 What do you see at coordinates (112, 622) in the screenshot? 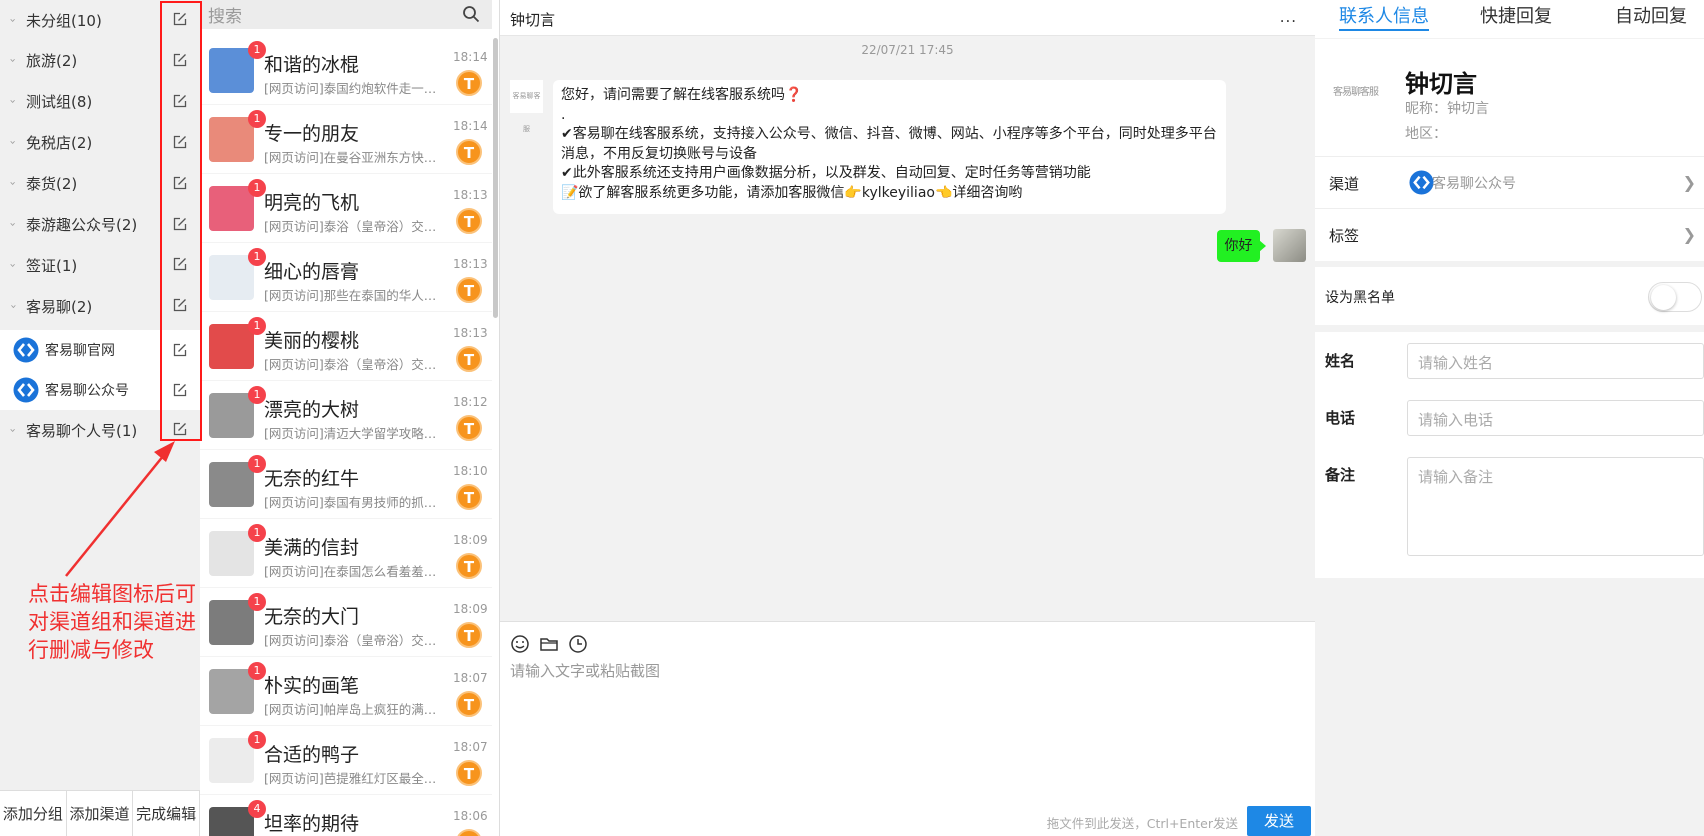
I see `annotation-text: 点击编辑图标后可对渠道组和渠道进行删减与修改` at bounding box center [112, 622].